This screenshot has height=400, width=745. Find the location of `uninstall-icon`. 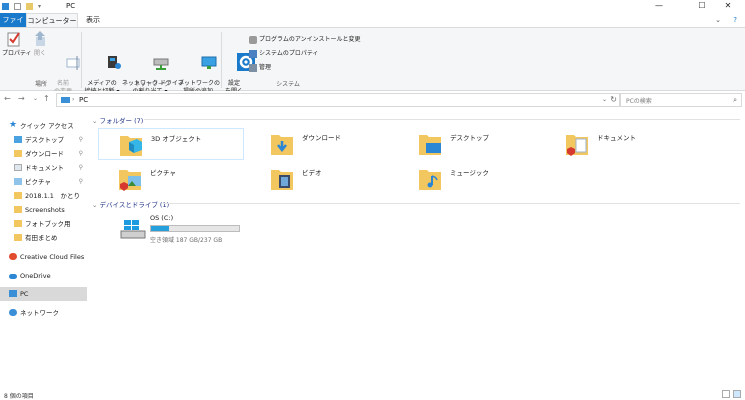

uninstall-icon is located at coordinates (253, 39).